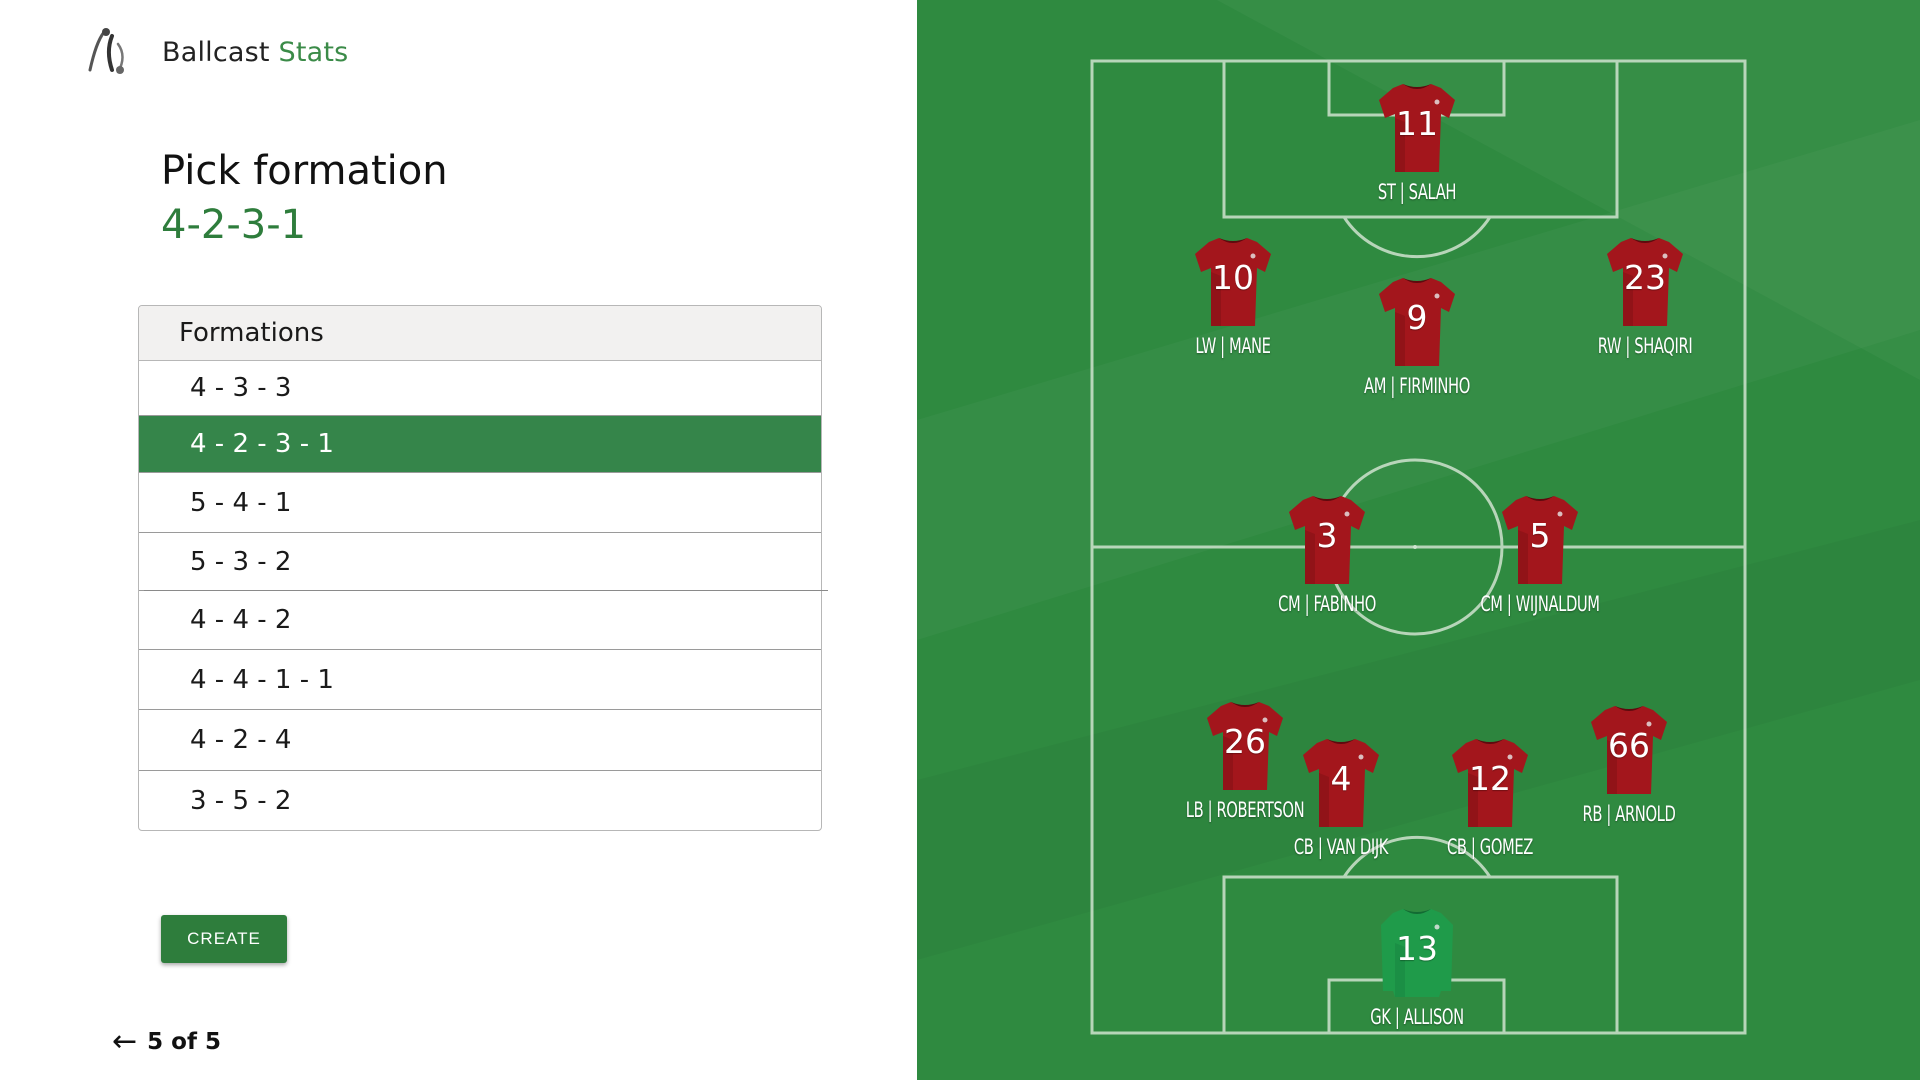 Image resolution: width=1920 pixels, height=1080 pixels. Describe the element at coordinates (1645, 277) in the screenshot. I see `player-number: 23` at that location.